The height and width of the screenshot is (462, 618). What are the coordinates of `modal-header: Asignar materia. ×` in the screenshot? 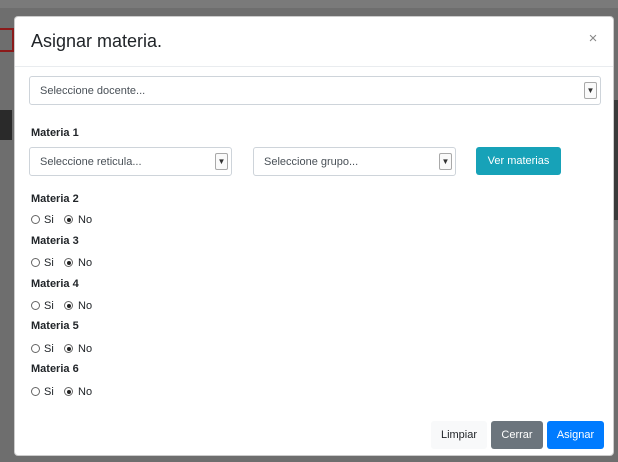 It's located at (314, 42).